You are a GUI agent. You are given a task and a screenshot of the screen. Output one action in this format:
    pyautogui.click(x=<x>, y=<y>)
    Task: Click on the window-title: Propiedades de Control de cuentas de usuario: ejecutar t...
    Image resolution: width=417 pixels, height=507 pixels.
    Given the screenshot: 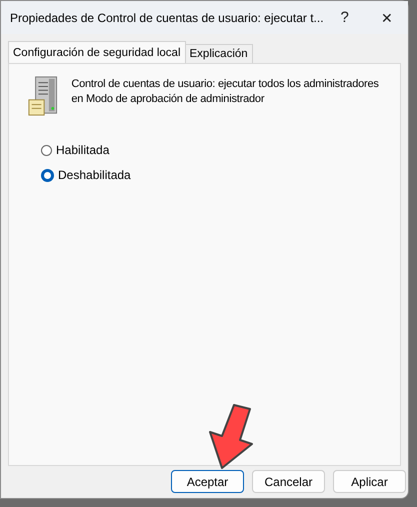 What is the action you would take?
    pyautogui.click(x=167, y=17)
    